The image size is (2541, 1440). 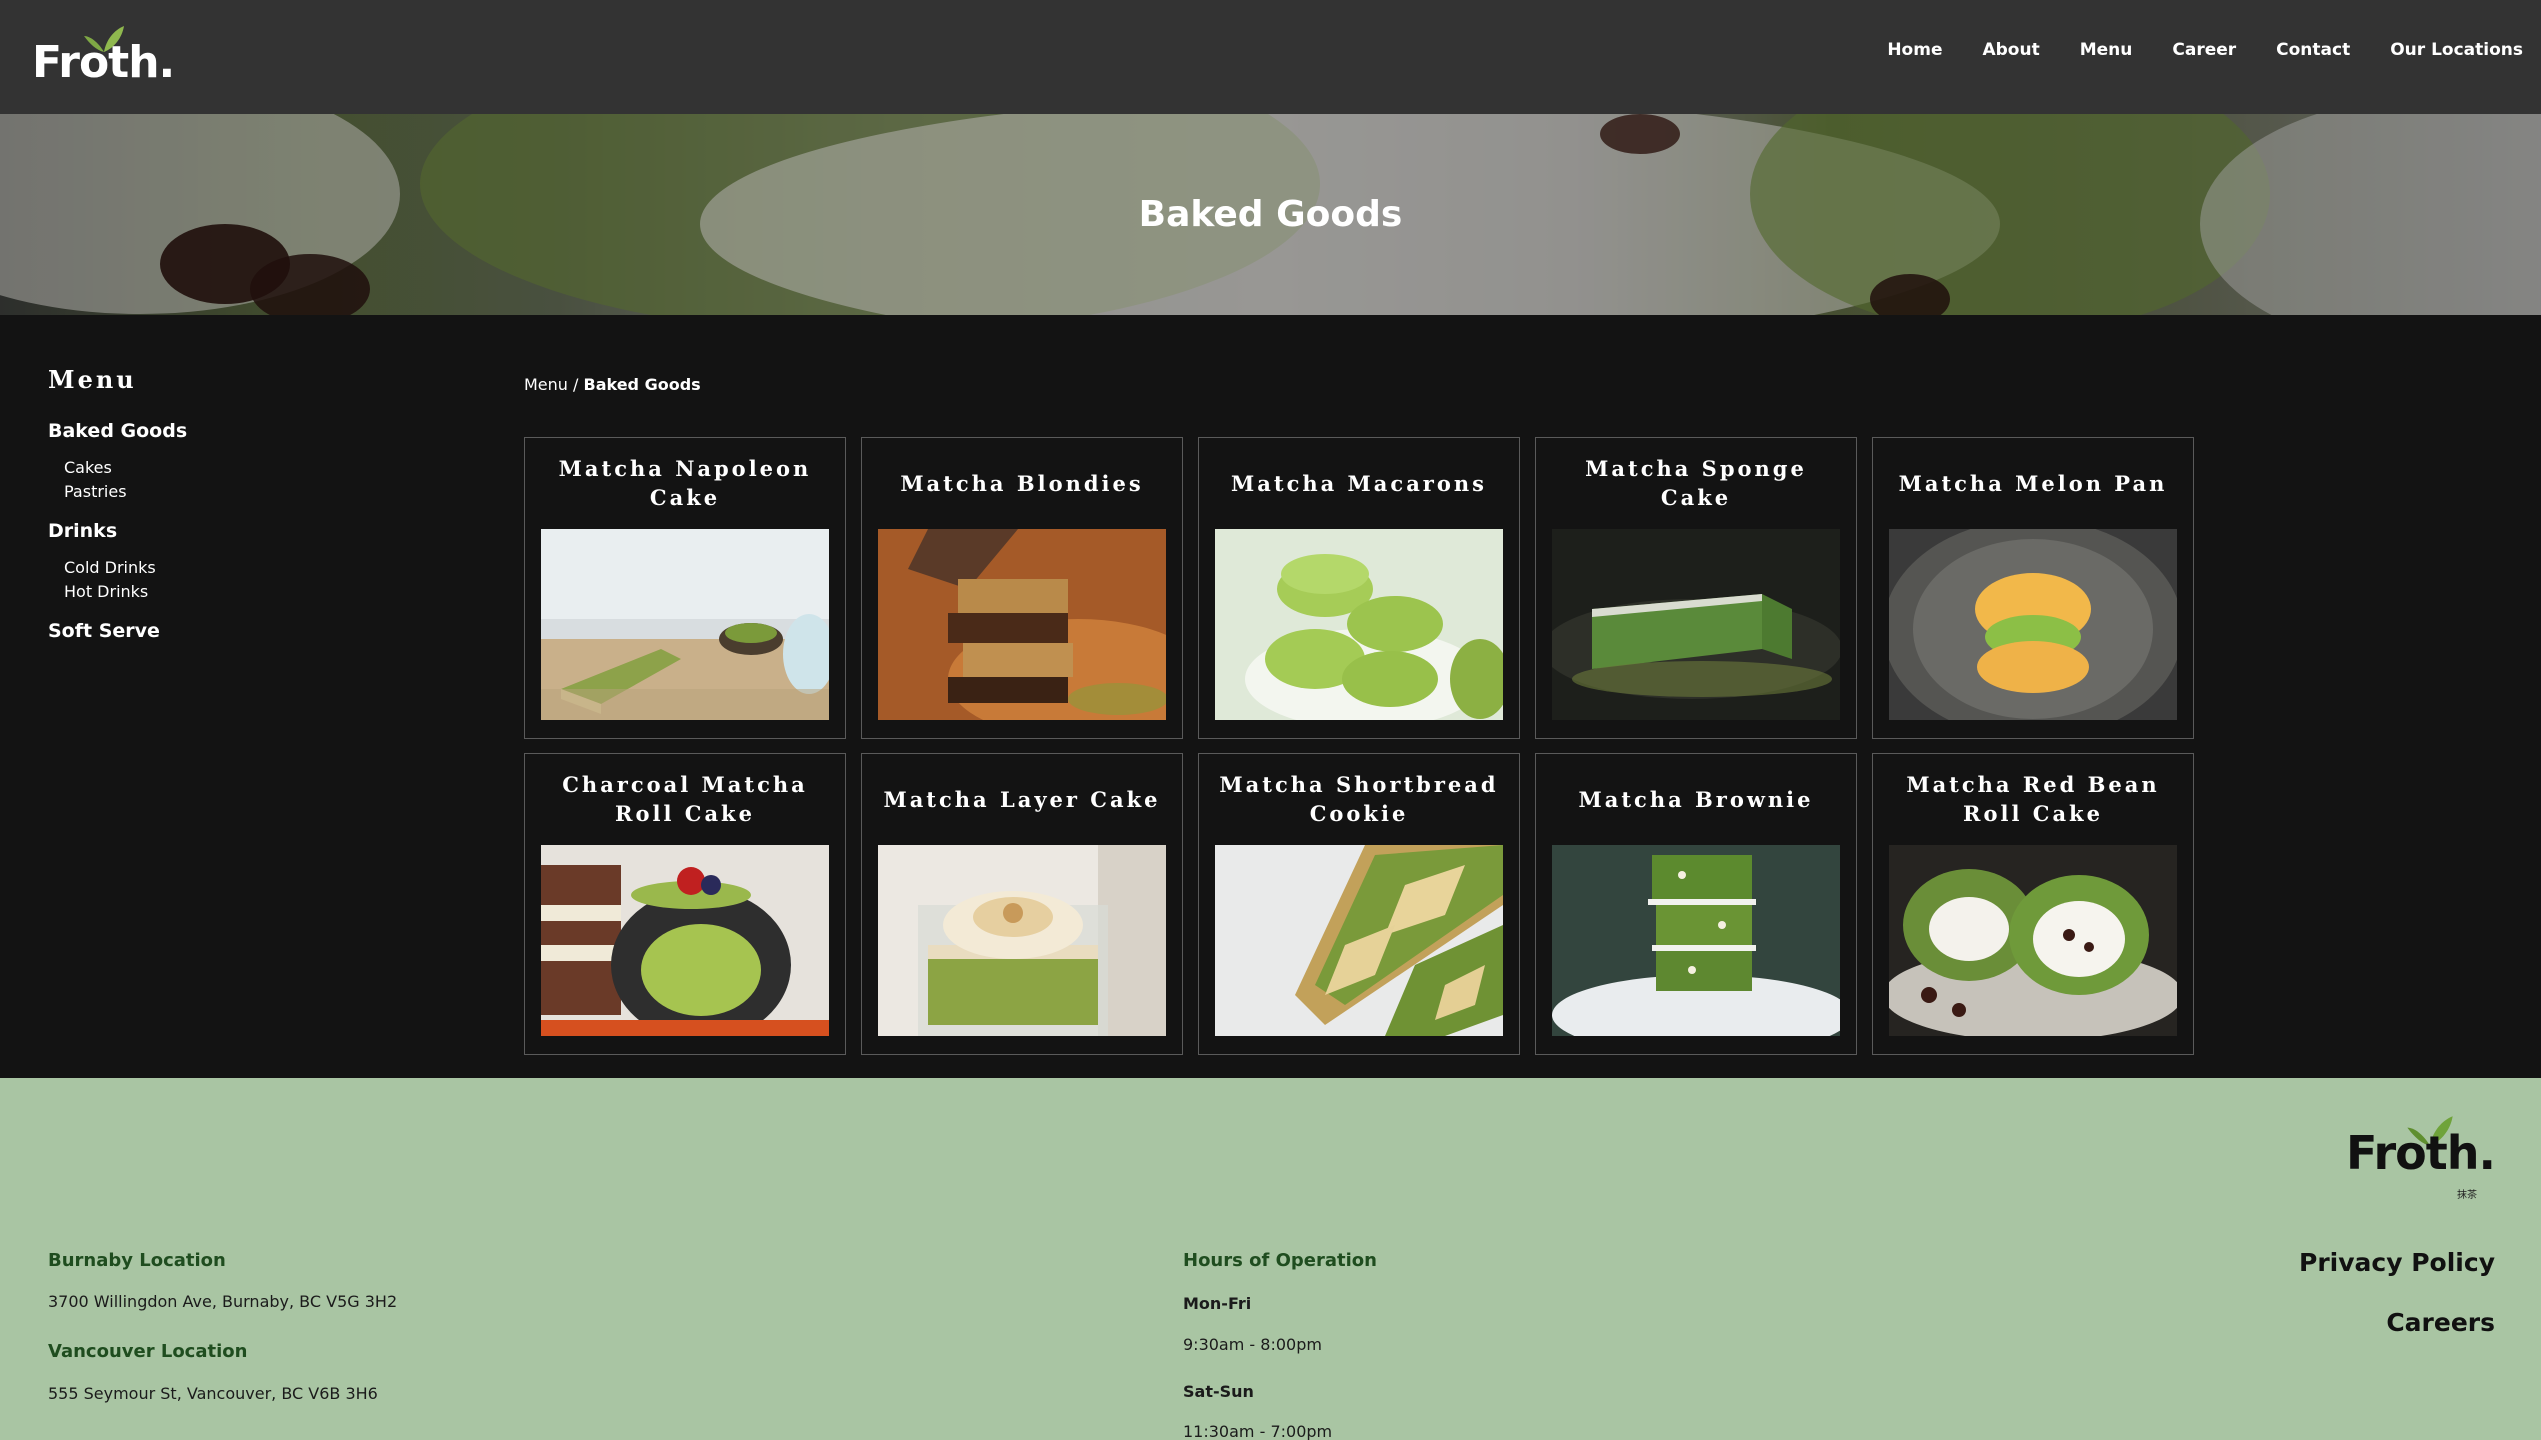 I want to click on breadcrumb-current: Baked Goods, so click(x=642, y=384).